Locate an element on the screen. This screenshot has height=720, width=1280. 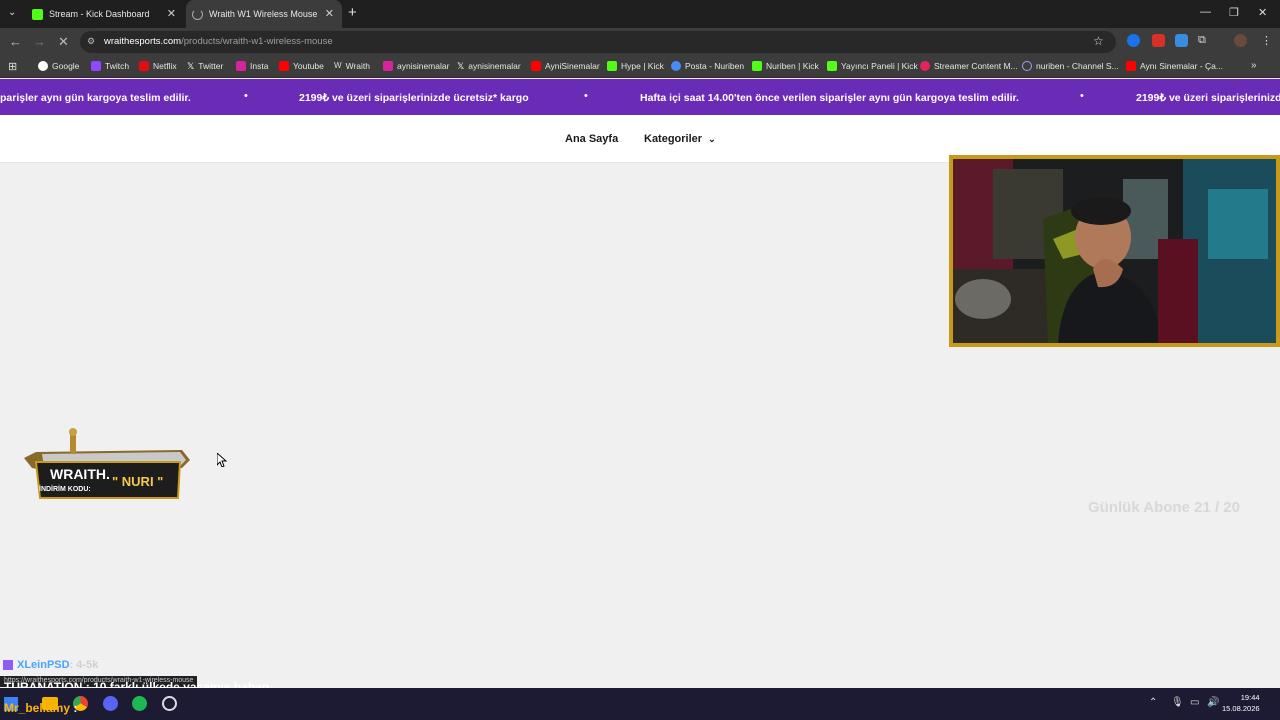
bookmark-nuriben-kick: Nuriben | Kick is located at coordinates (785, 66).